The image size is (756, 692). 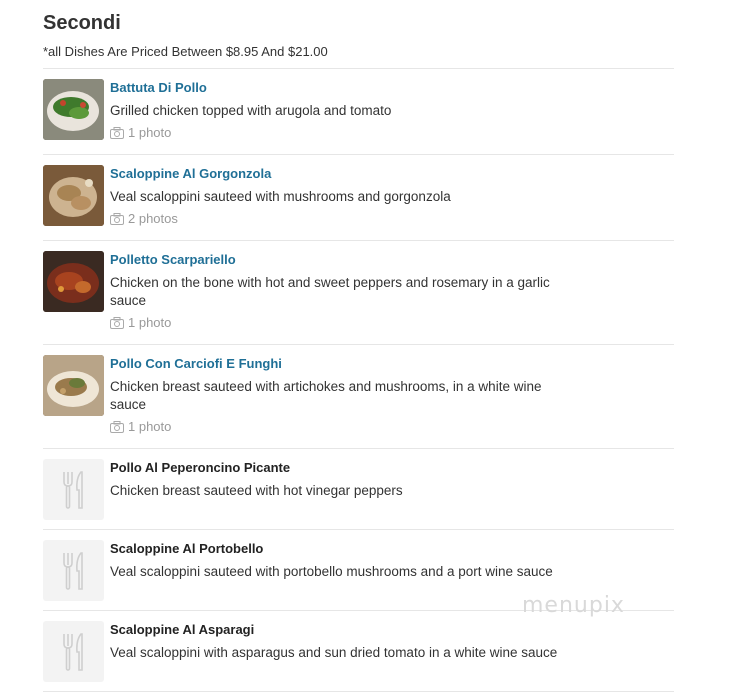 What do you see at coordinates (392, 174) in the screenshot?
I see `dish-name-link: Scaloppine Al Gorgonzola` at bounding box center [392, 174].